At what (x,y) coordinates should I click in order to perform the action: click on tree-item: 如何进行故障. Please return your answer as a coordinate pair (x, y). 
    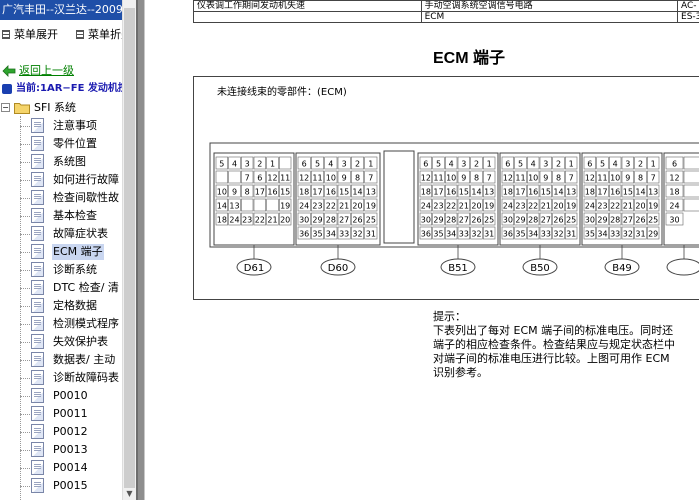
    Looking at the image, I should click on (61, 180).